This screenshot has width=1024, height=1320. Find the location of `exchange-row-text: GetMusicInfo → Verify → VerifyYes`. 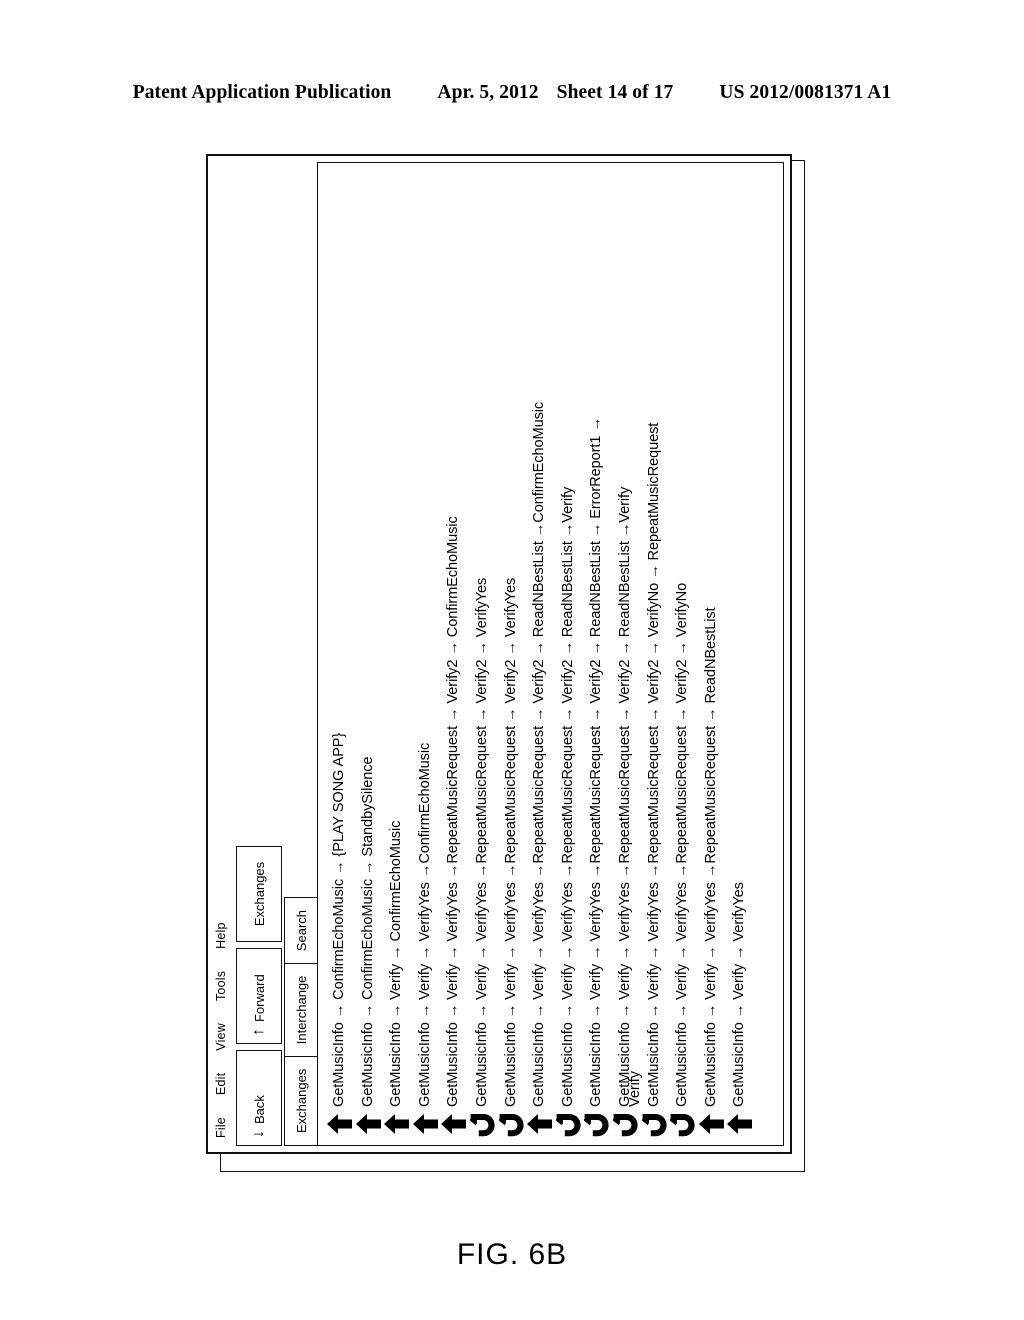

exchange-row-text: GetMusicInfo → Verify → VerifyYes is located at coordinates (739, 994).